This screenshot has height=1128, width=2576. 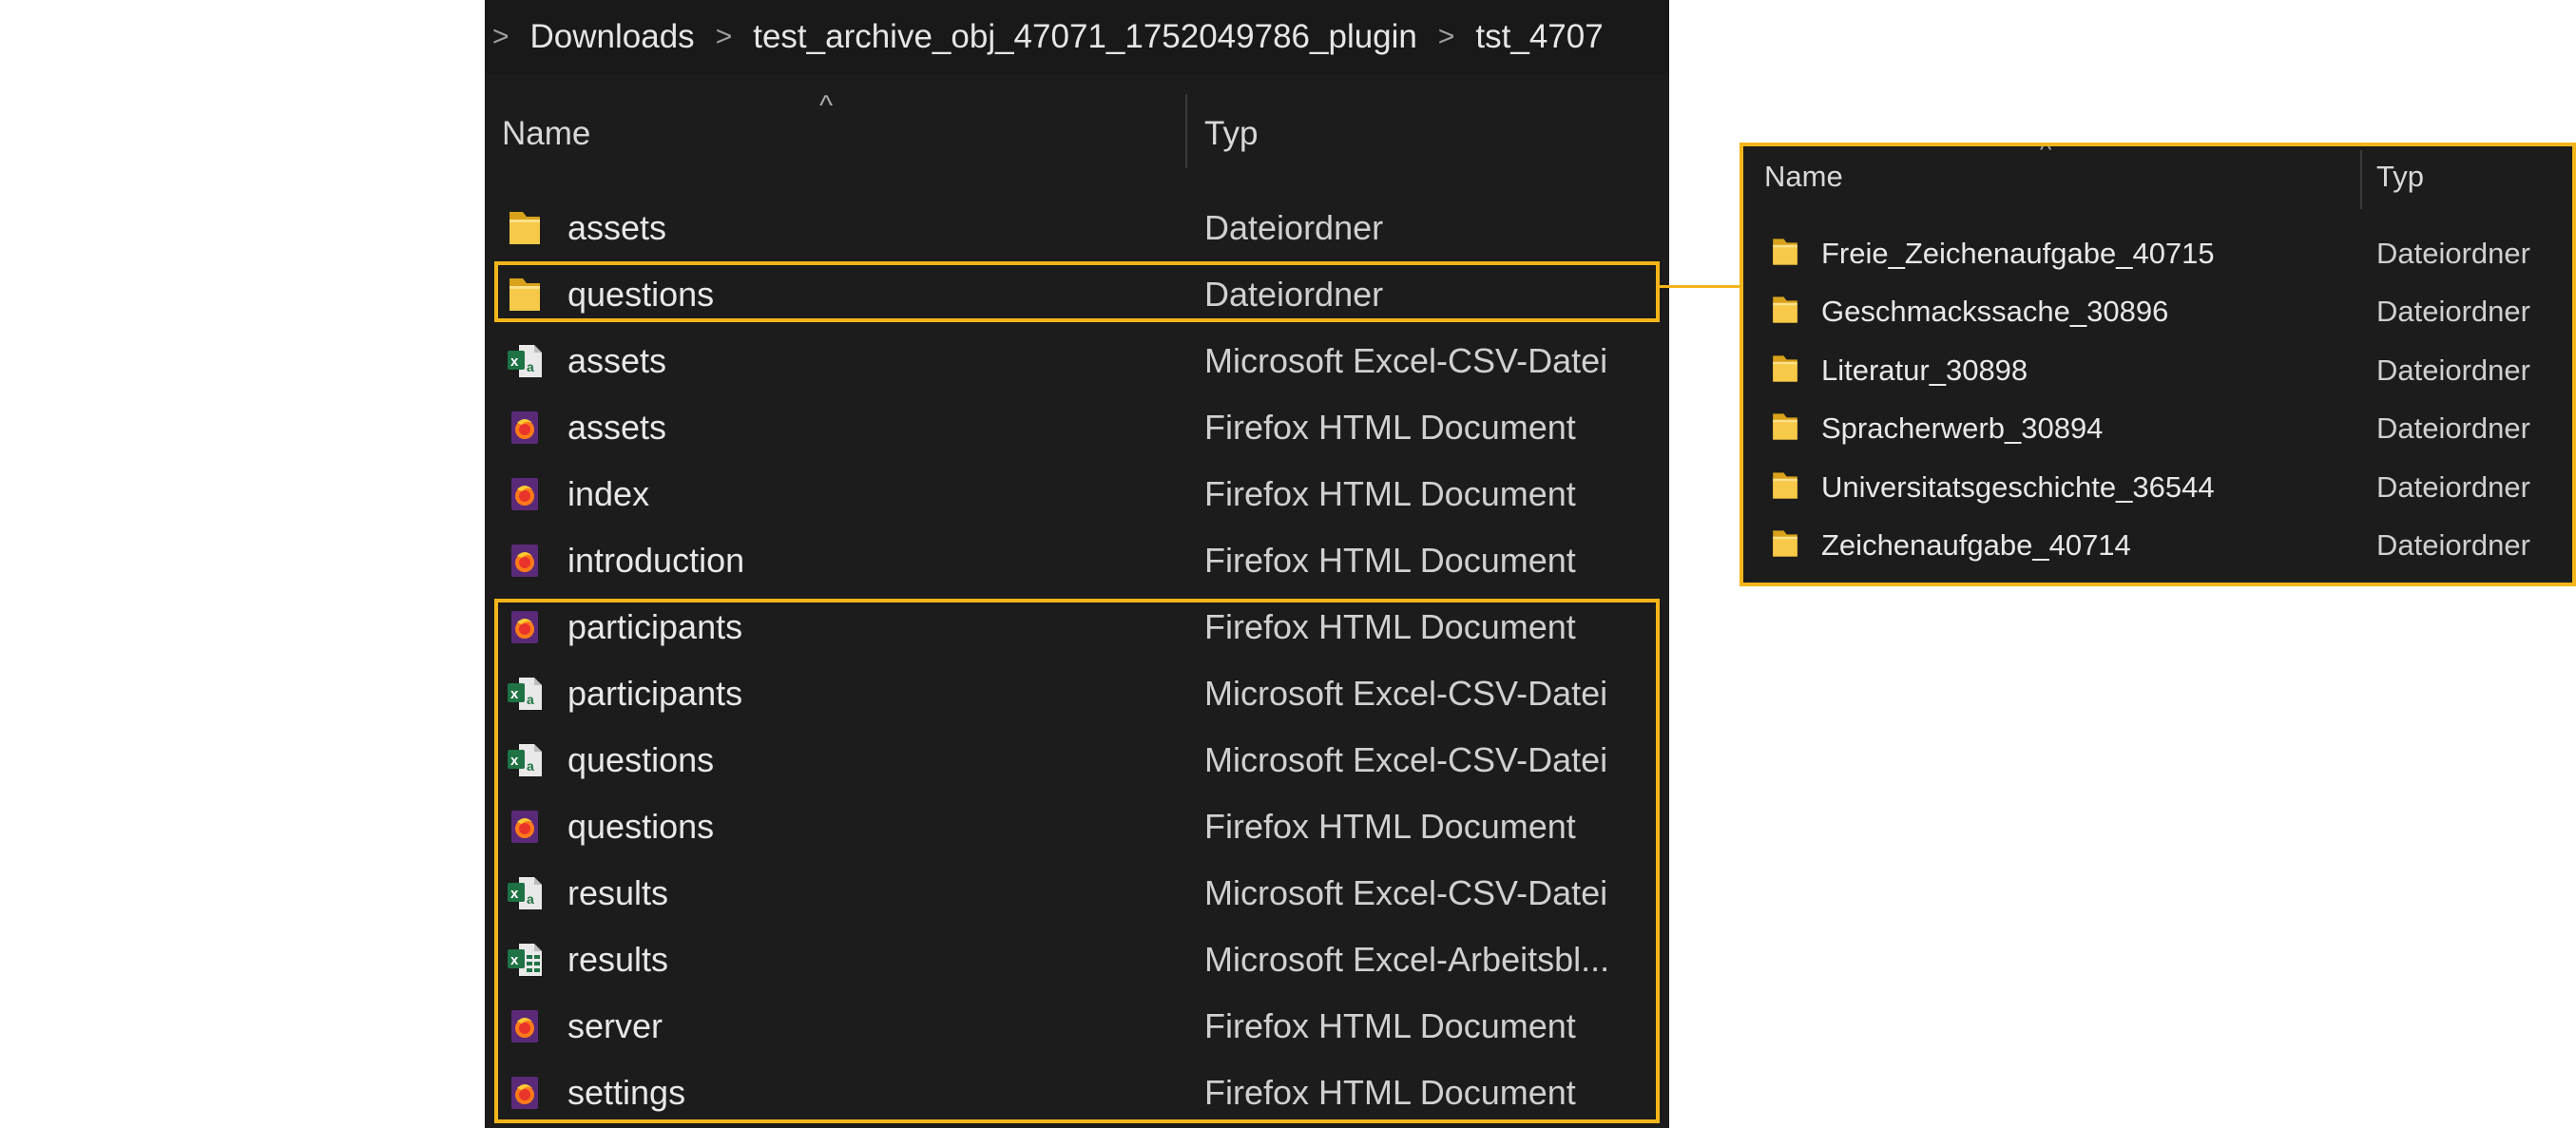 I want to click on column-header: ^ Name Typ, so click(x=1077, y=133).